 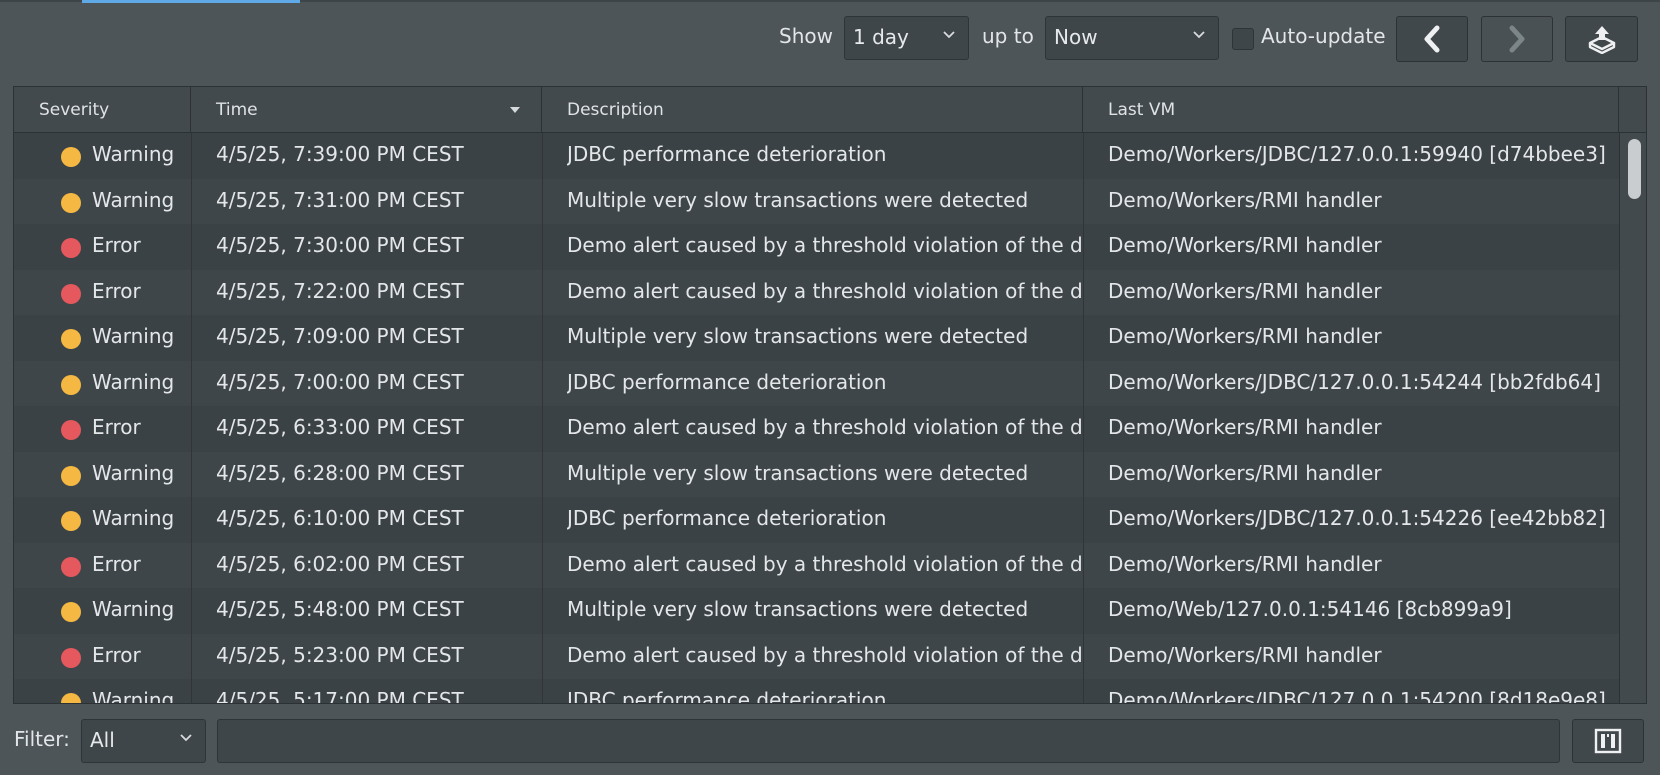 I want to click on time-cell: 4/5/25, 6:02:00 PM CEST, so click(x=340, y=563).